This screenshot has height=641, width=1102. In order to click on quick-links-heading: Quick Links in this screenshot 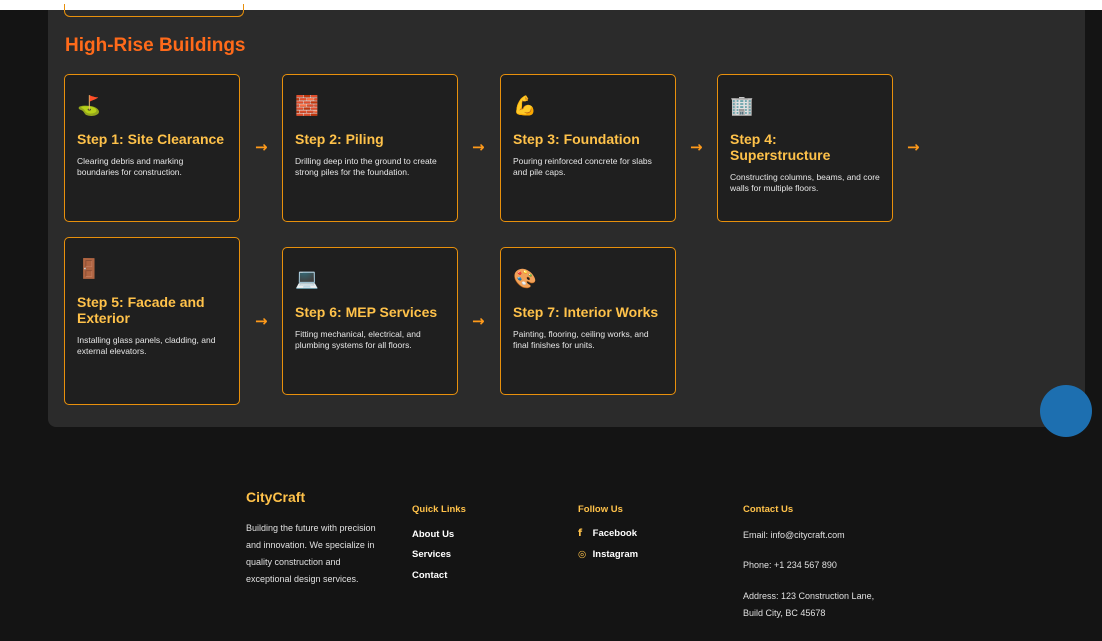, I will do `click(439, 509)`.